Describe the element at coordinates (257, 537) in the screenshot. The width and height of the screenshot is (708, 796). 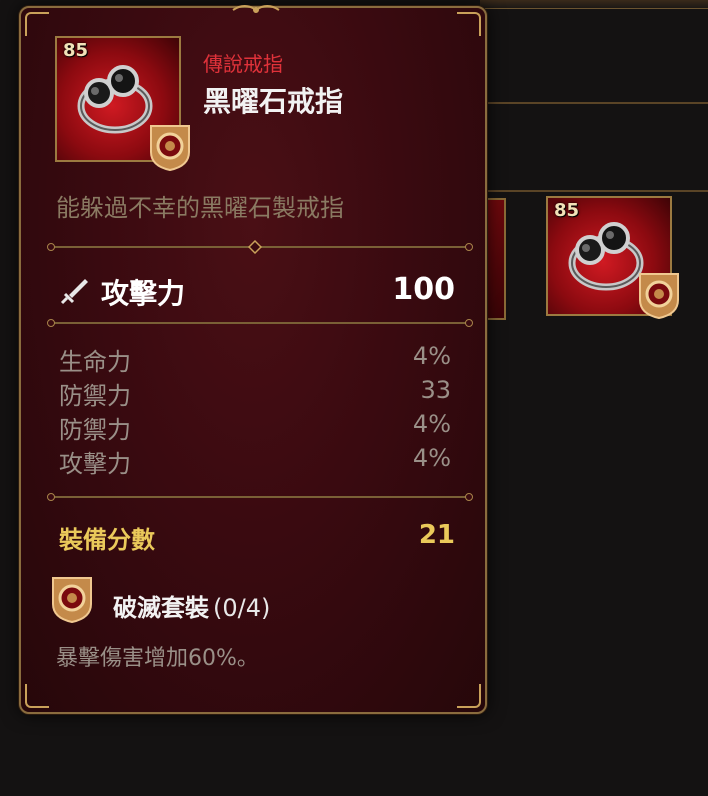
I see `equipment-score-row: 裝備分數 21` at that location.